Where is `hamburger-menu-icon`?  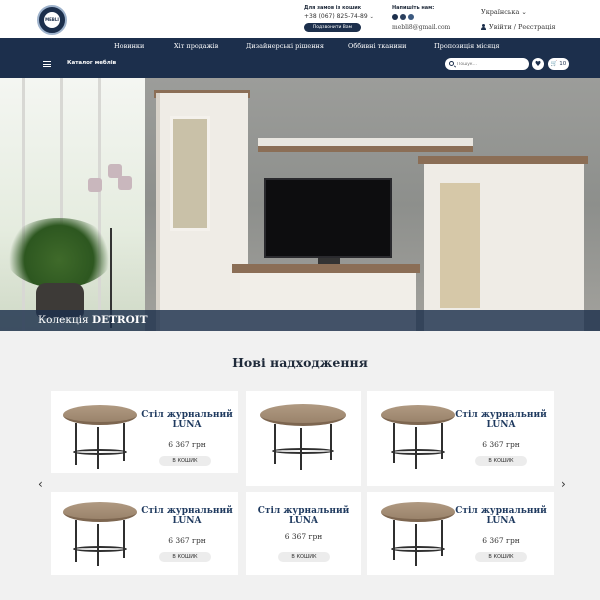
hamburger-menu-icon is located at coordinates (47, 64).